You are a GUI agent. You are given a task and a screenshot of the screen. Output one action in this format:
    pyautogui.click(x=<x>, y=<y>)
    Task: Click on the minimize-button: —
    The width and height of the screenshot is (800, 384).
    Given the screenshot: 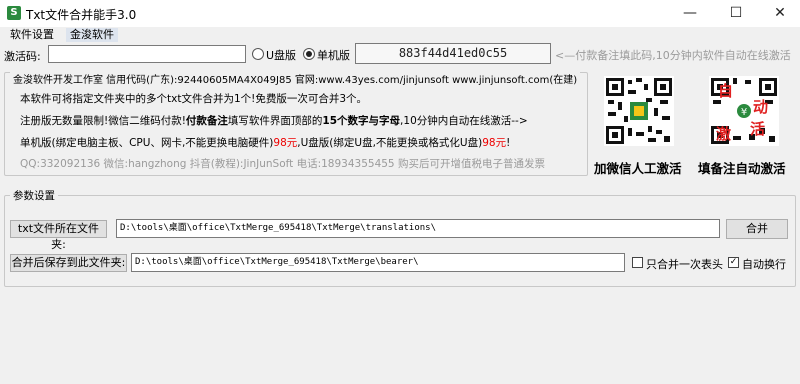 What is the action you would take?
    pyautogui.click(x=690, y=13)
    